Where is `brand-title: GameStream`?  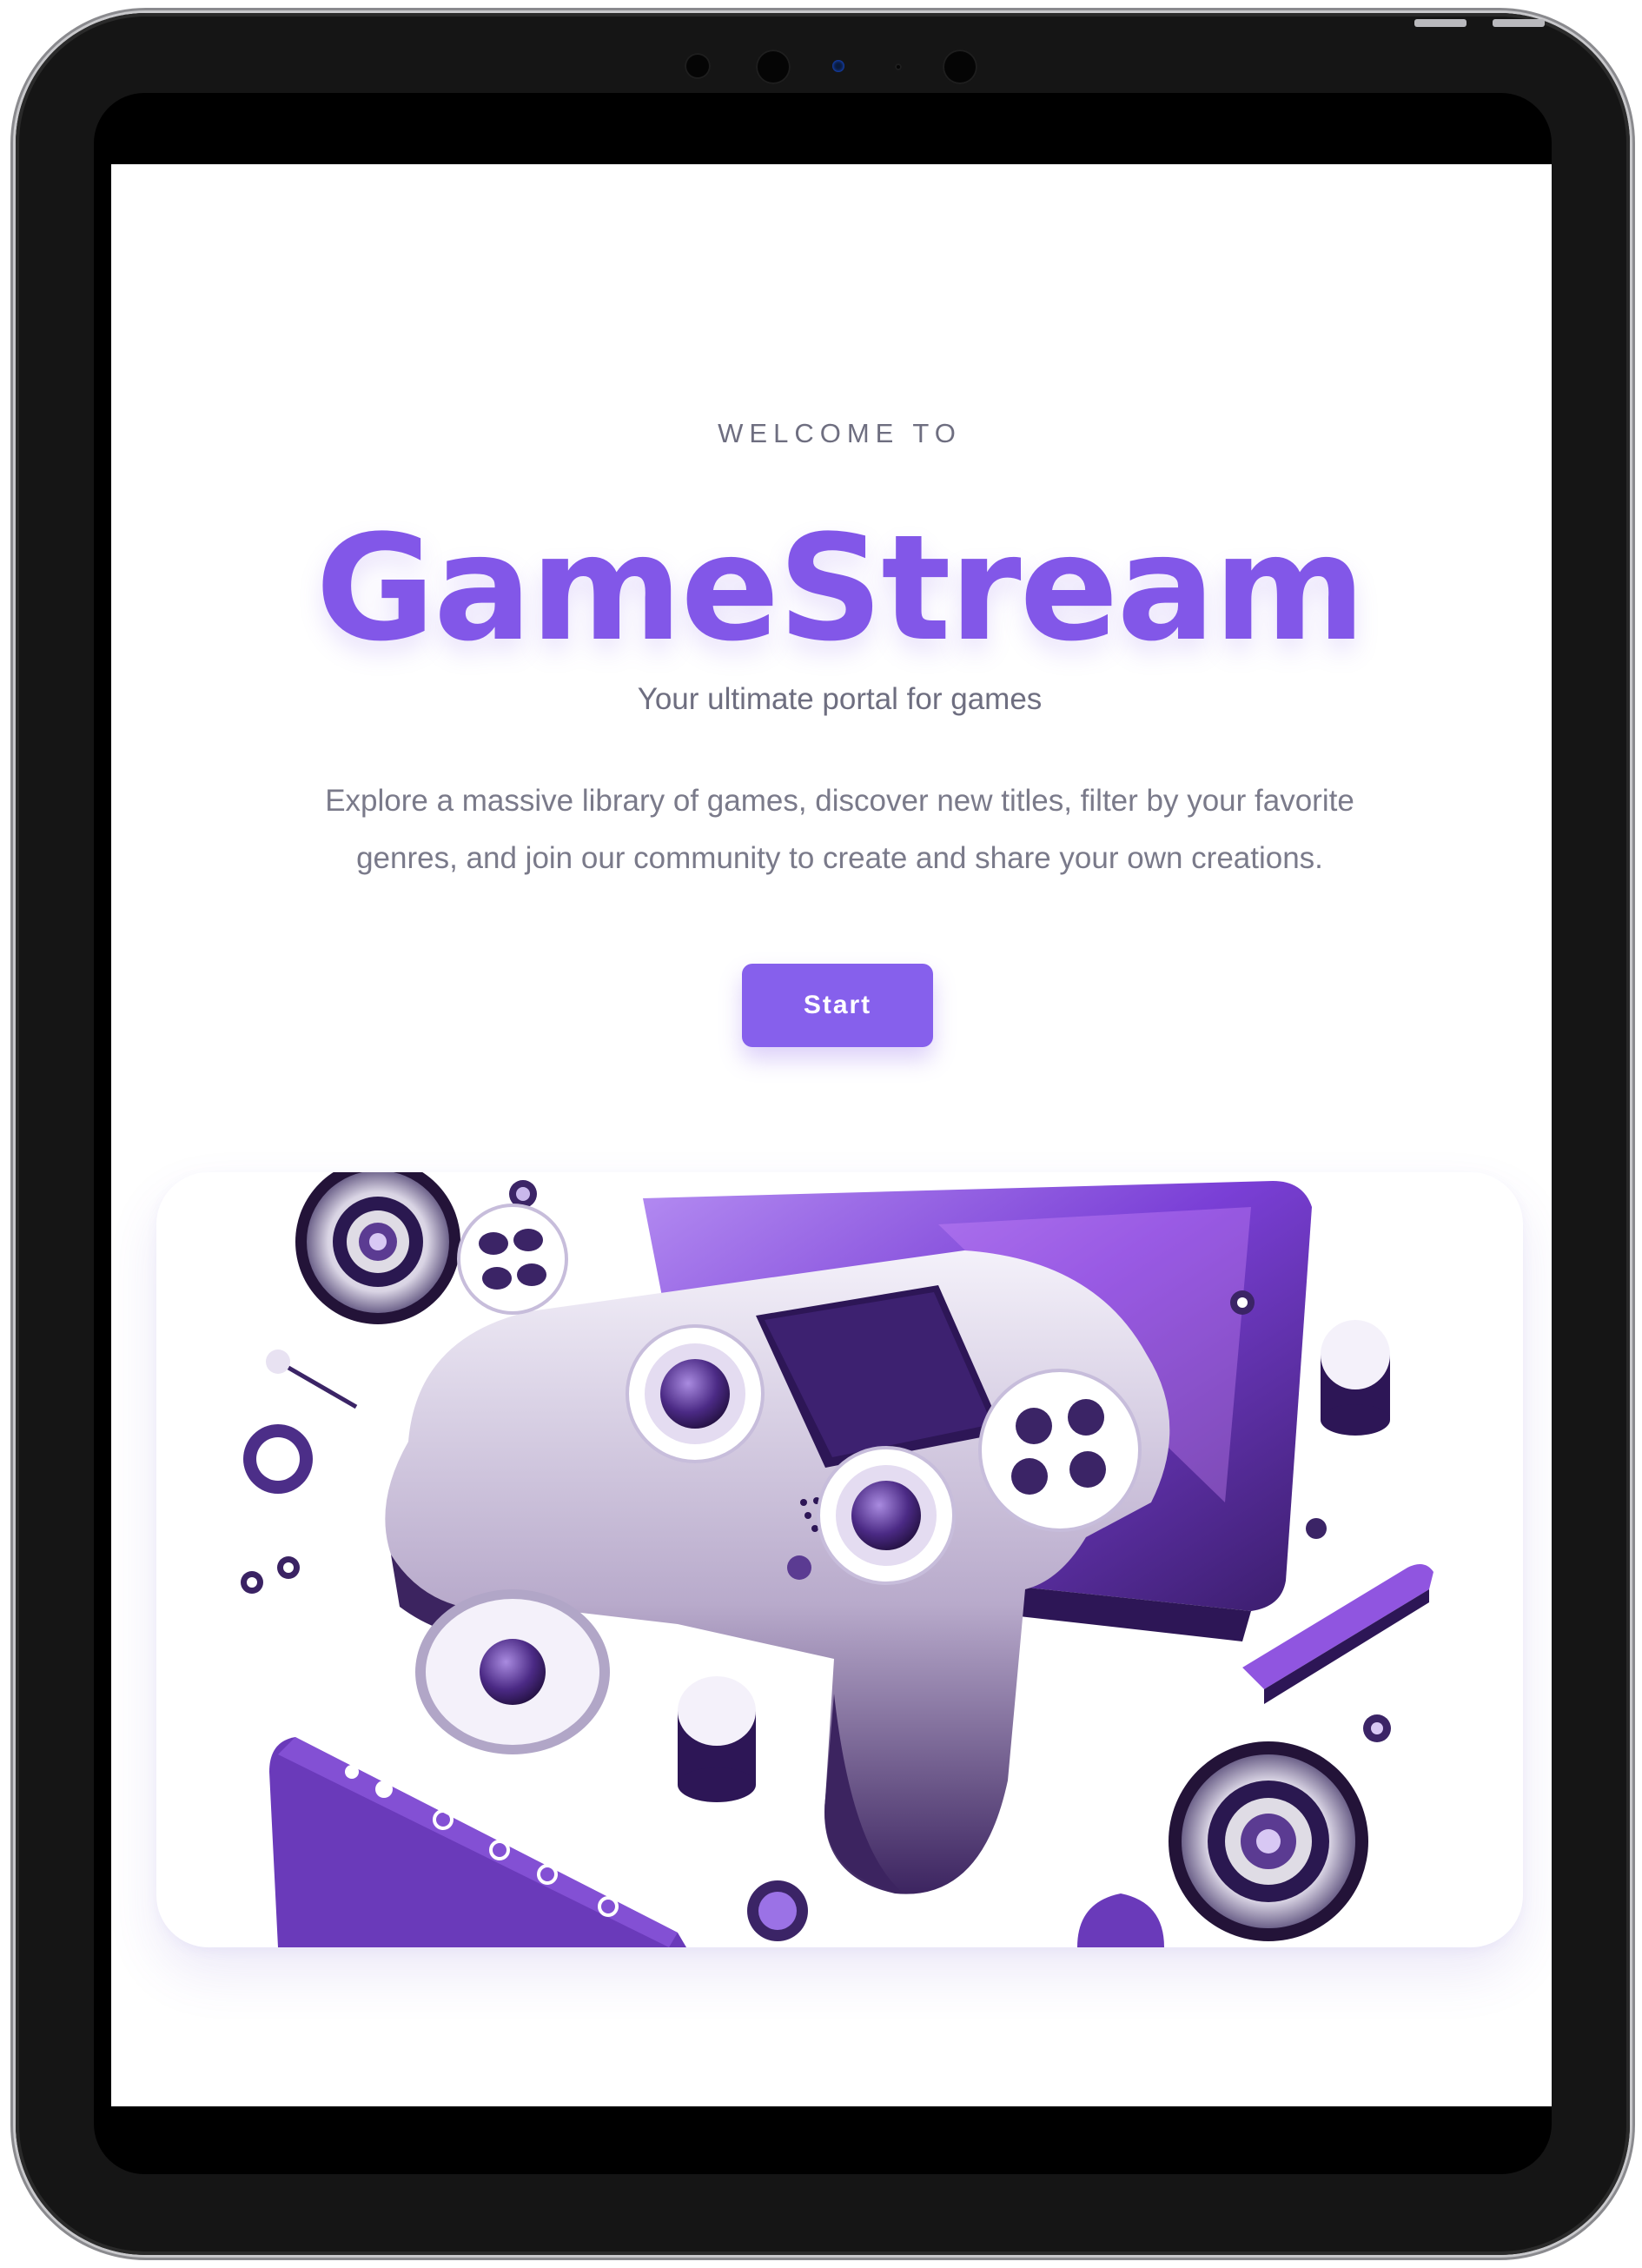 brand-title: GameStream is located at coordinates (840, 588).